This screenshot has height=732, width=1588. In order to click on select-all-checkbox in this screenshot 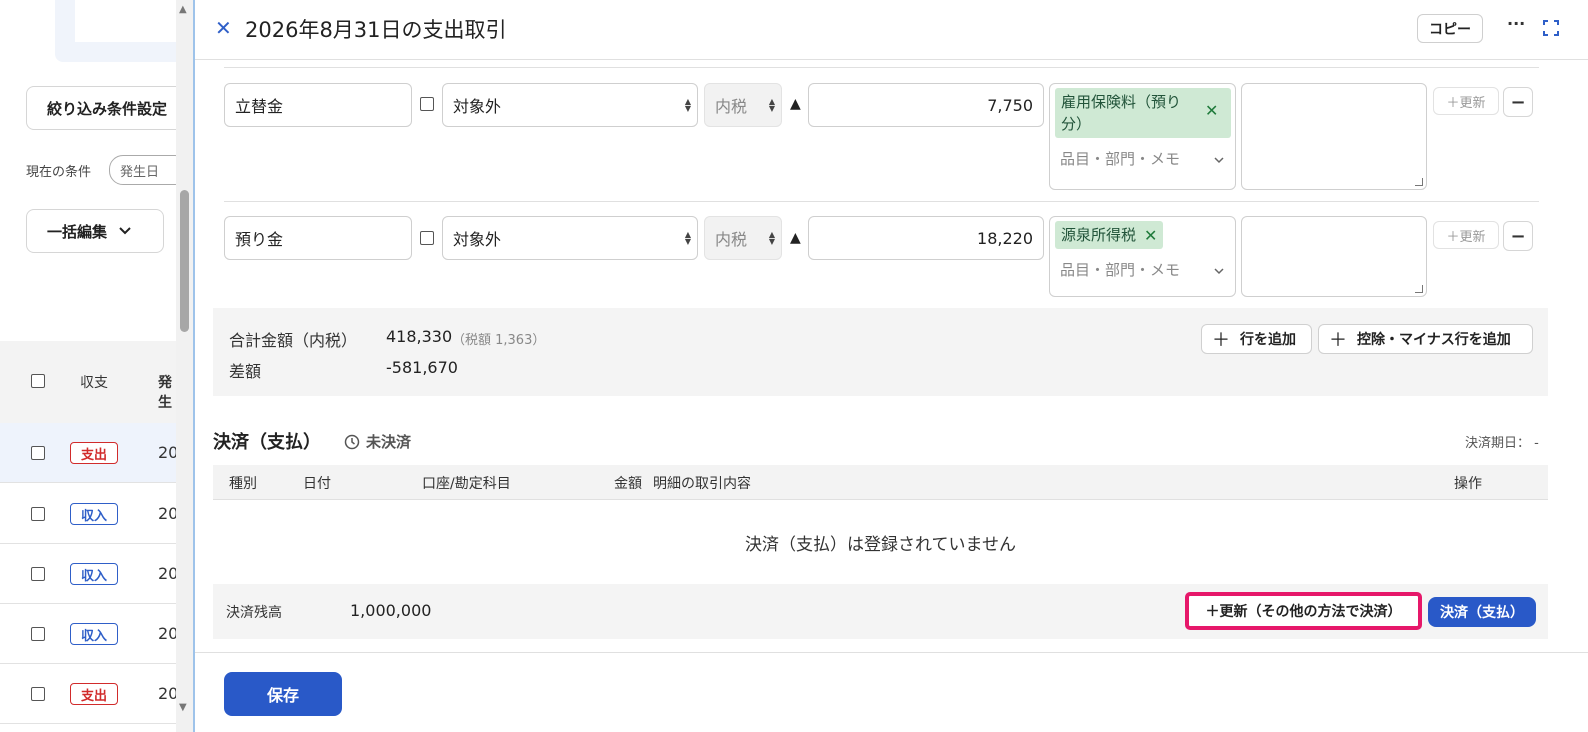, I will do `click(38, 381)`.